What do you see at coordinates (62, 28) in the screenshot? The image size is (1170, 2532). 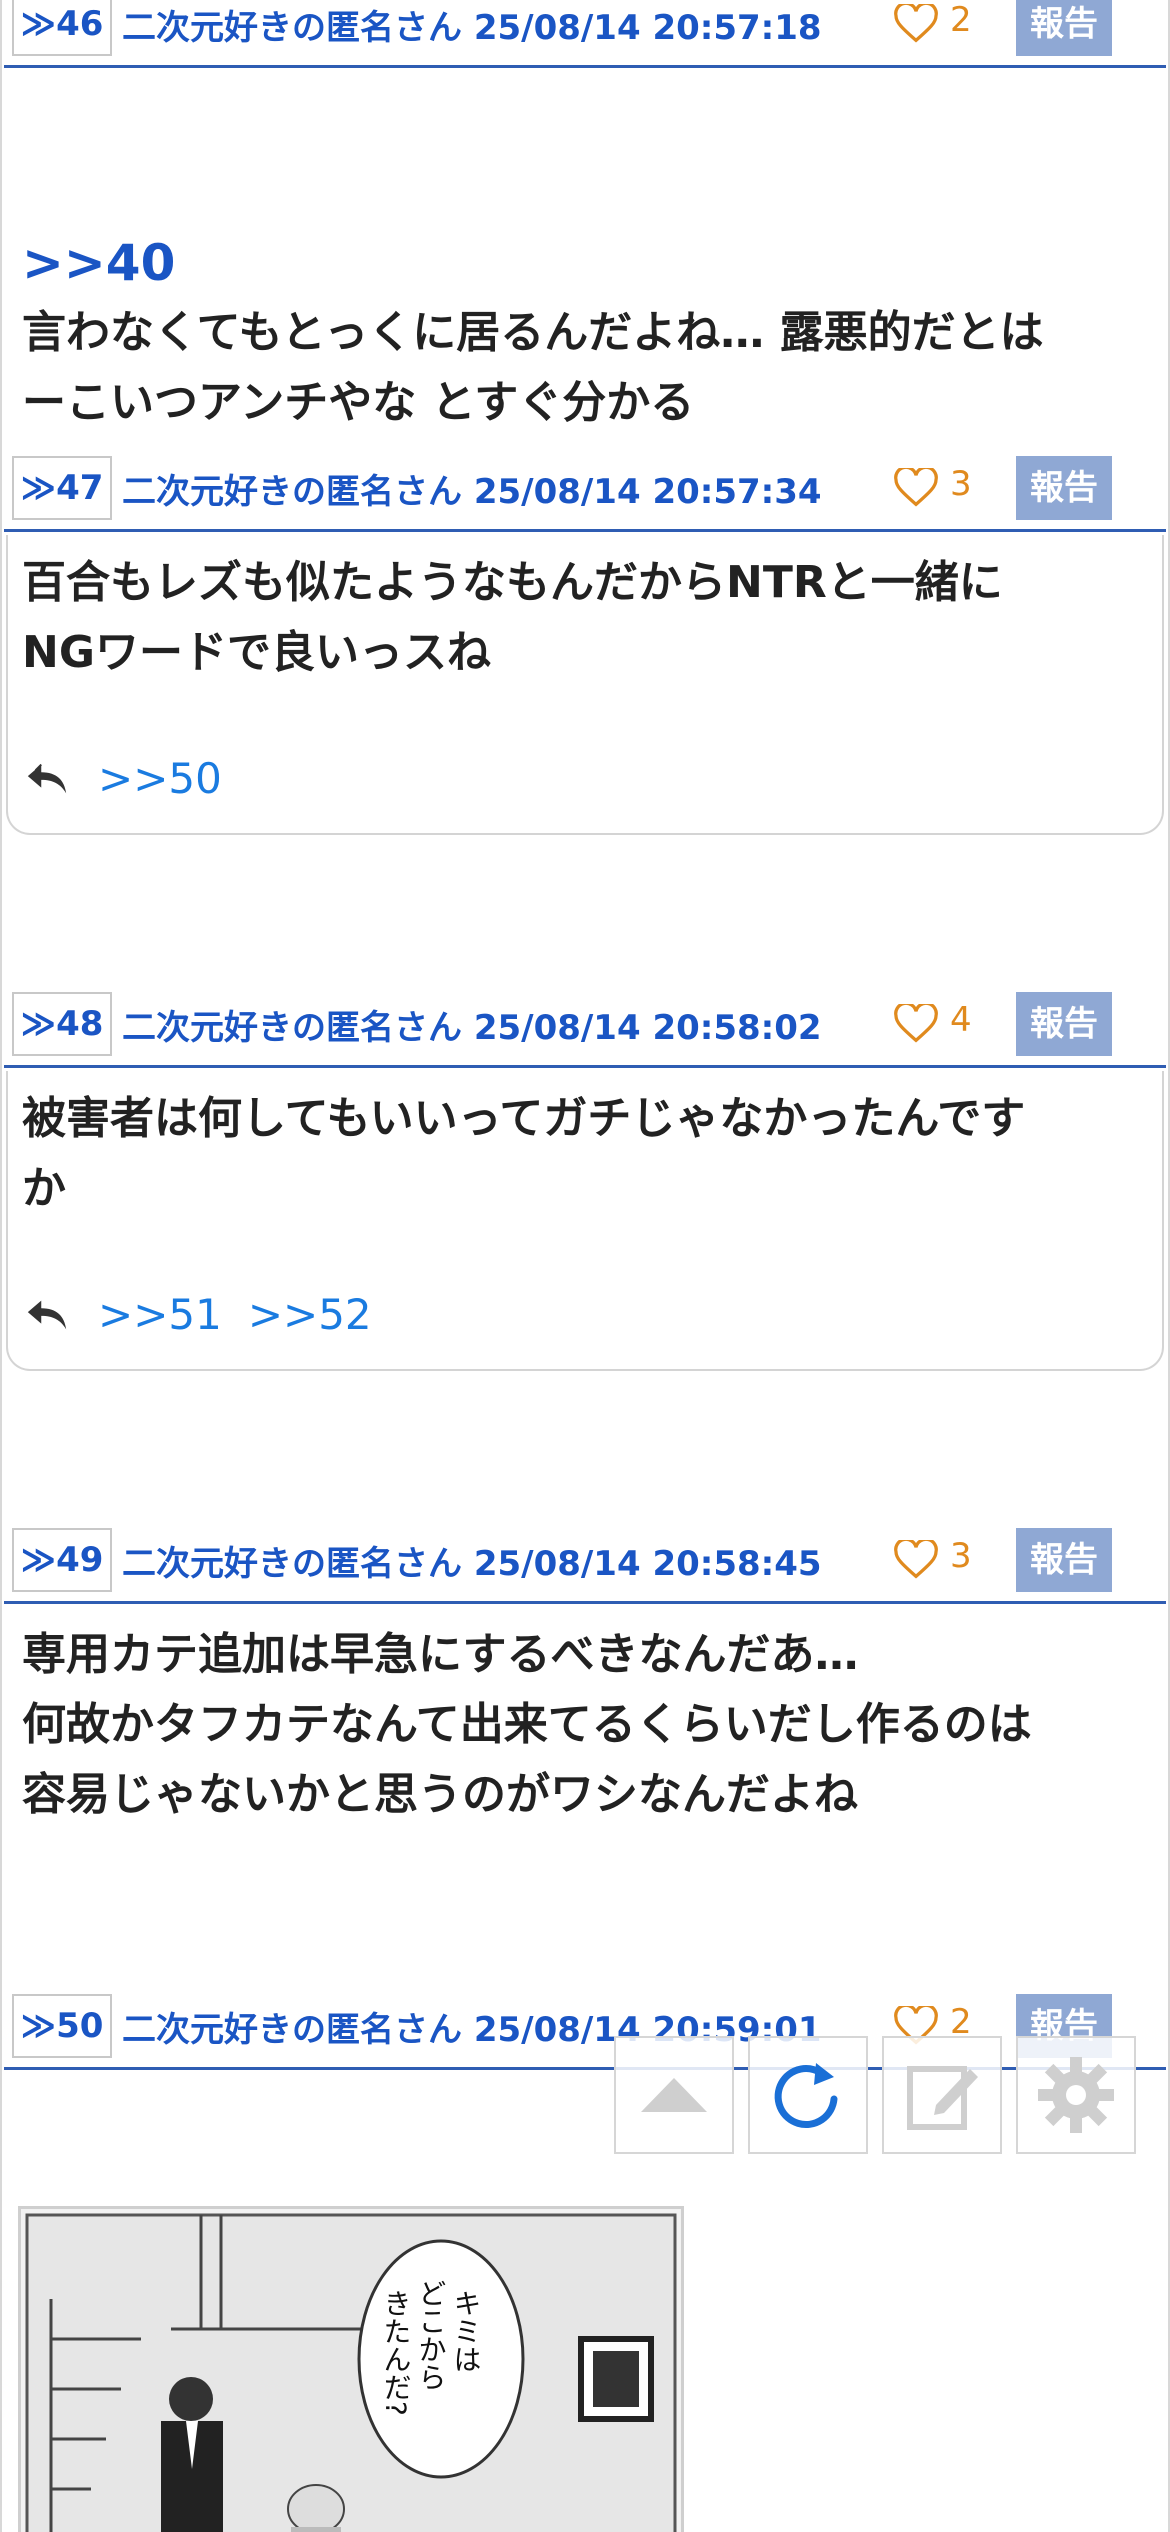 I see `post-number: ≫46` at bounding box center [62, 28].